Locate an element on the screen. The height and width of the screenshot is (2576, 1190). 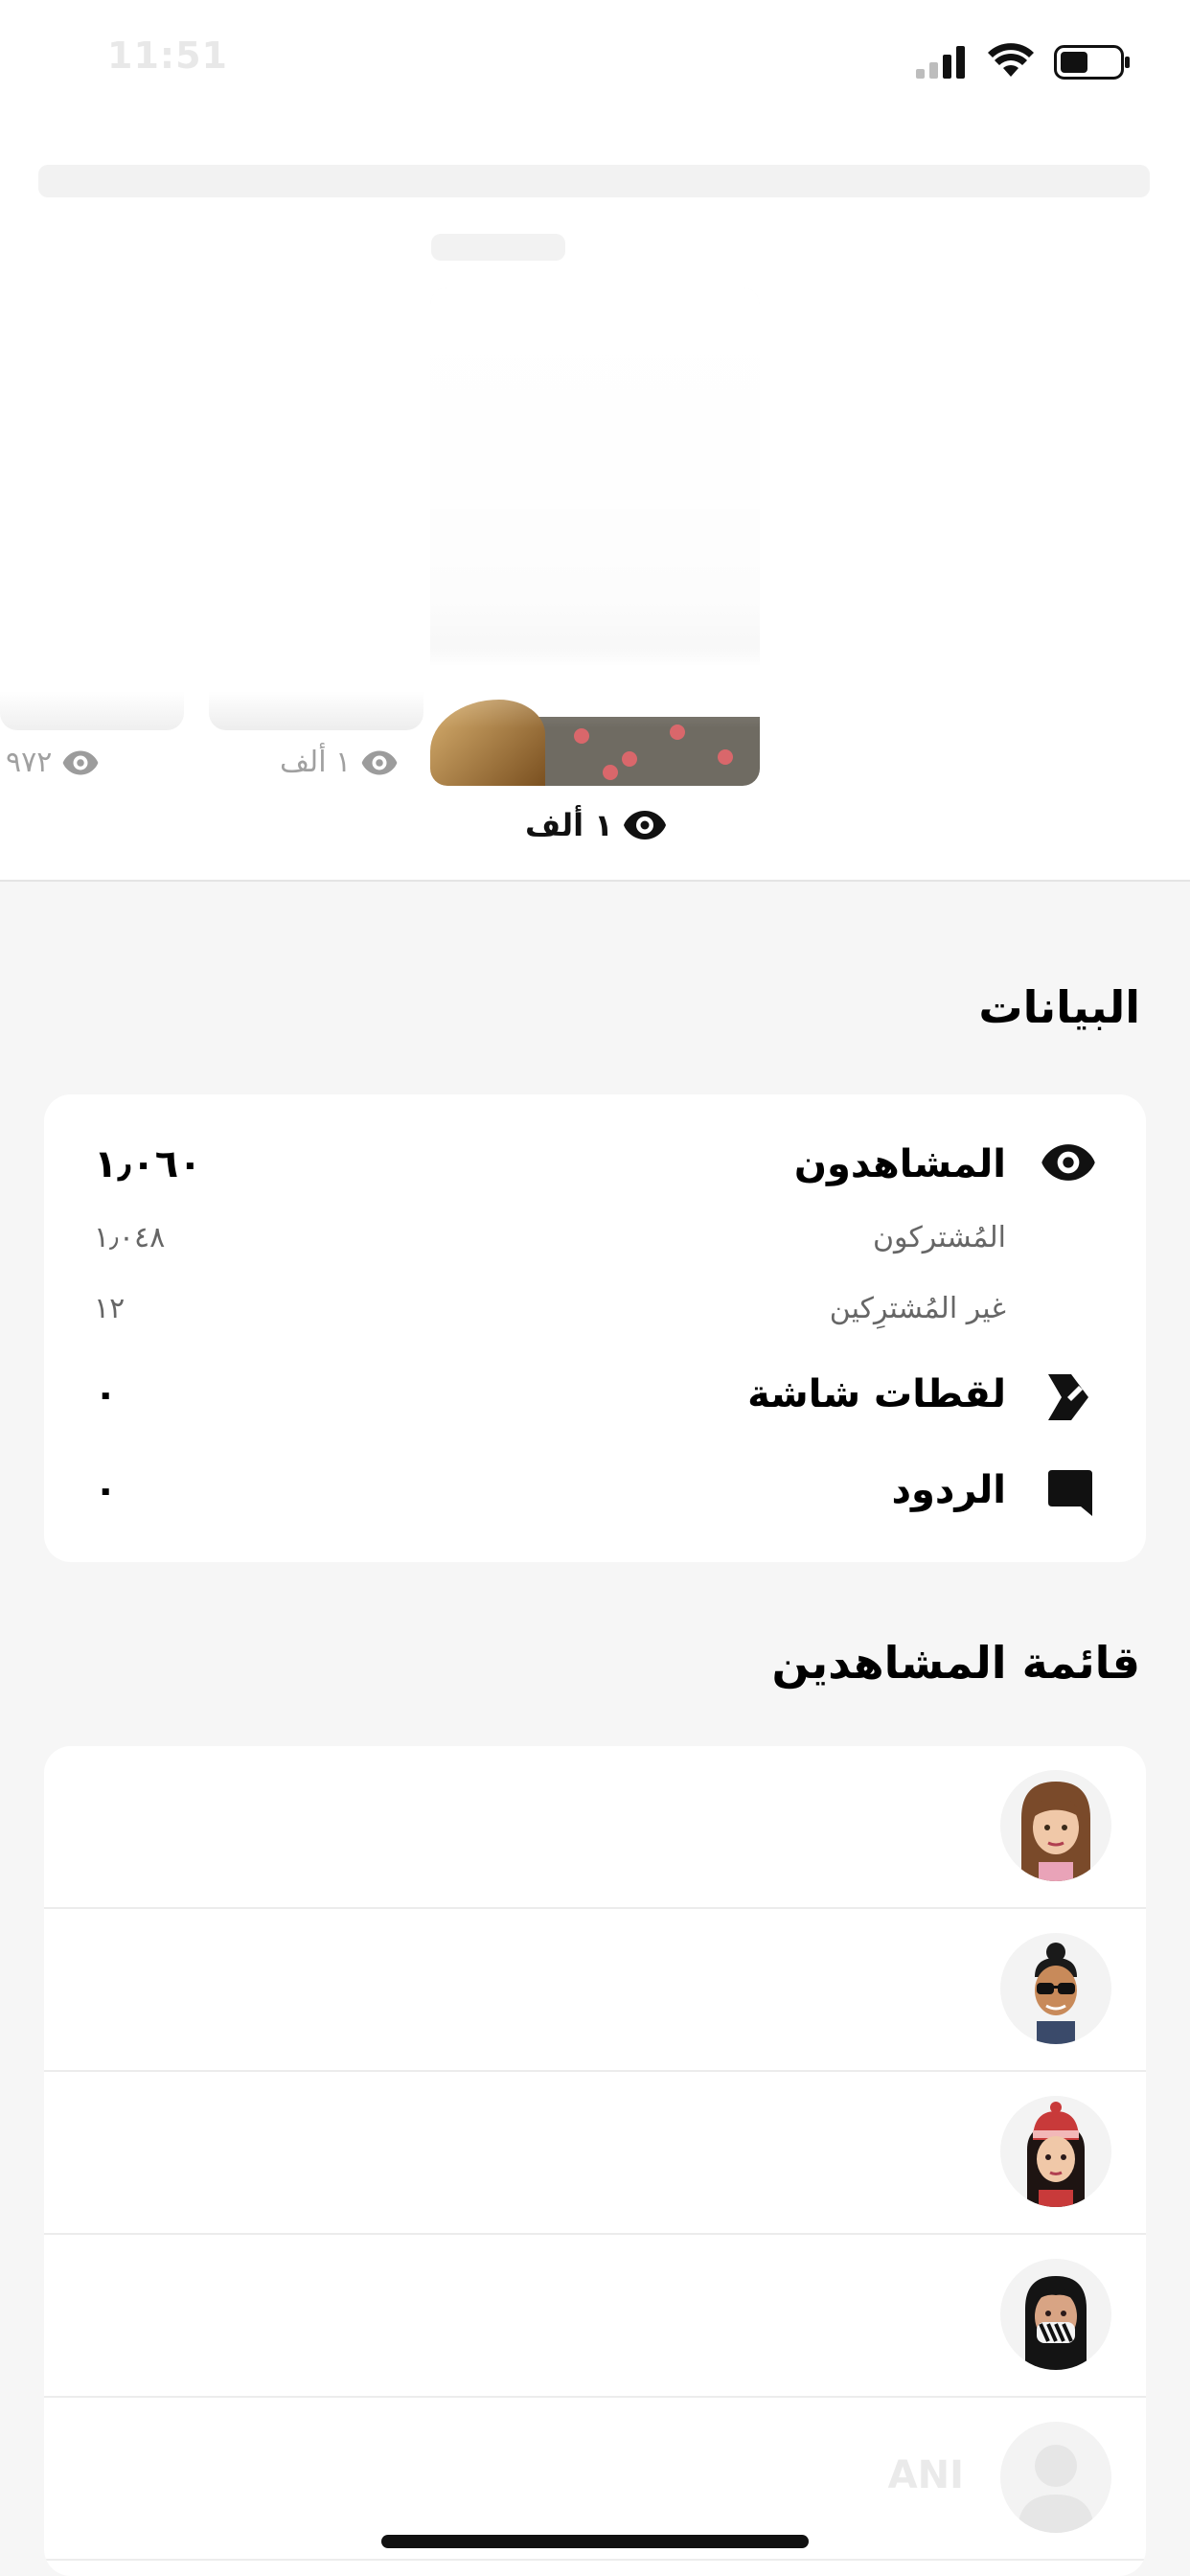
faded-header-subtext is located at coordinates (498, 247).